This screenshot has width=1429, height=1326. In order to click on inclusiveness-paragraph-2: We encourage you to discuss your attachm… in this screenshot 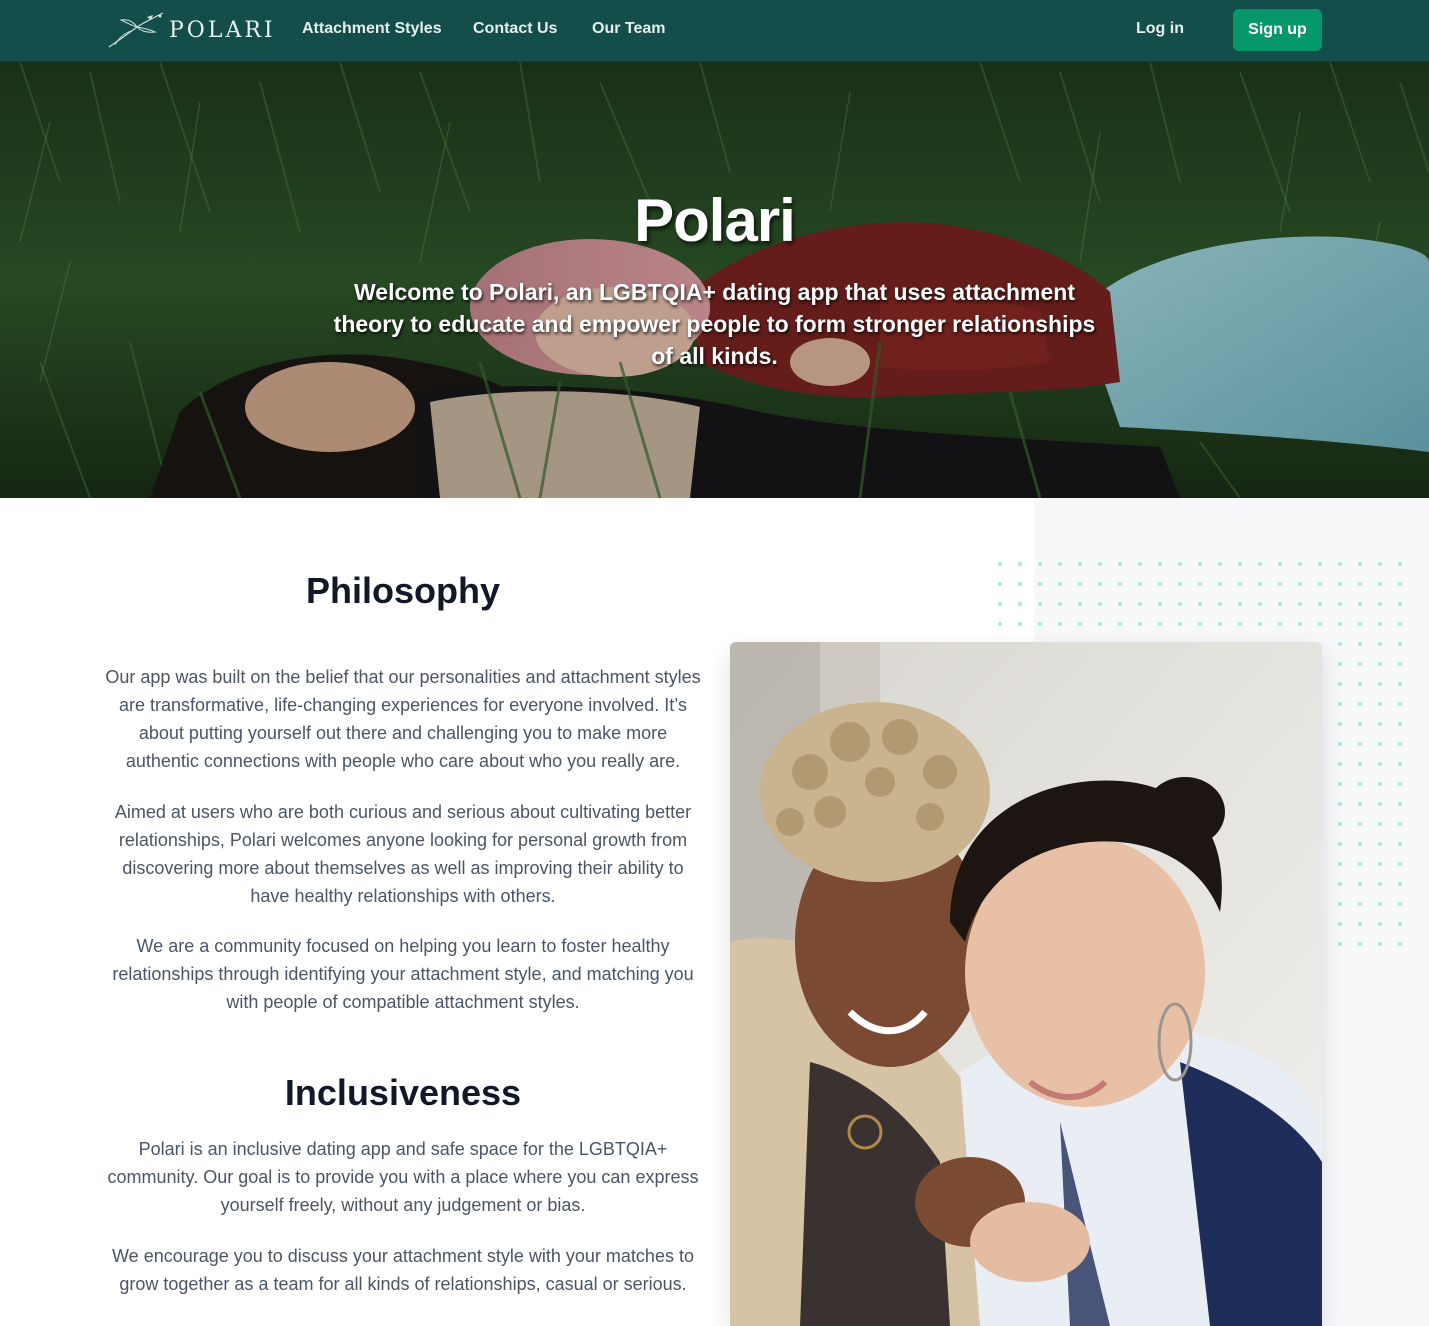, I will do `click(403, 1270)`.